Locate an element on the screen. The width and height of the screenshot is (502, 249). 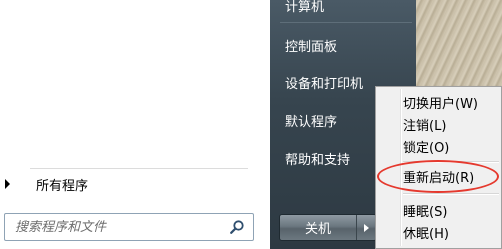
menu-item-lock: 锁定(O) is located at coordinates (426, 146).